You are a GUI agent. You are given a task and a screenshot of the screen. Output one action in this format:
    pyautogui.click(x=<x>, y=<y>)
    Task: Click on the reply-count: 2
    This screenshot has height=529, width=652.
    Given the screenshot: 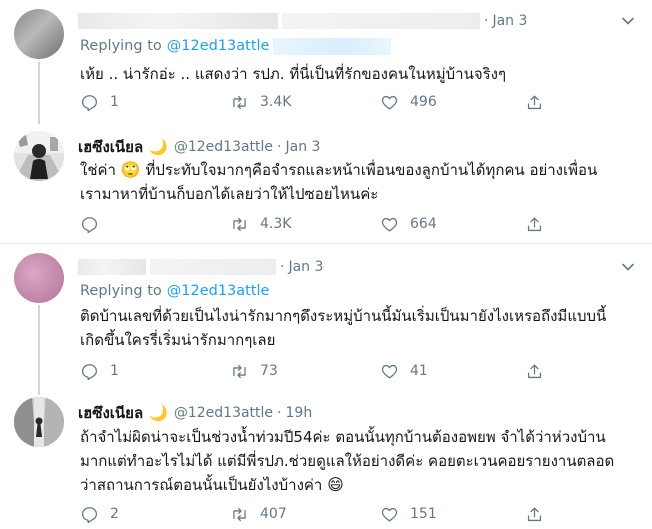 What is the action you would take?
    pyautogui.click(x=114, y=514)
    